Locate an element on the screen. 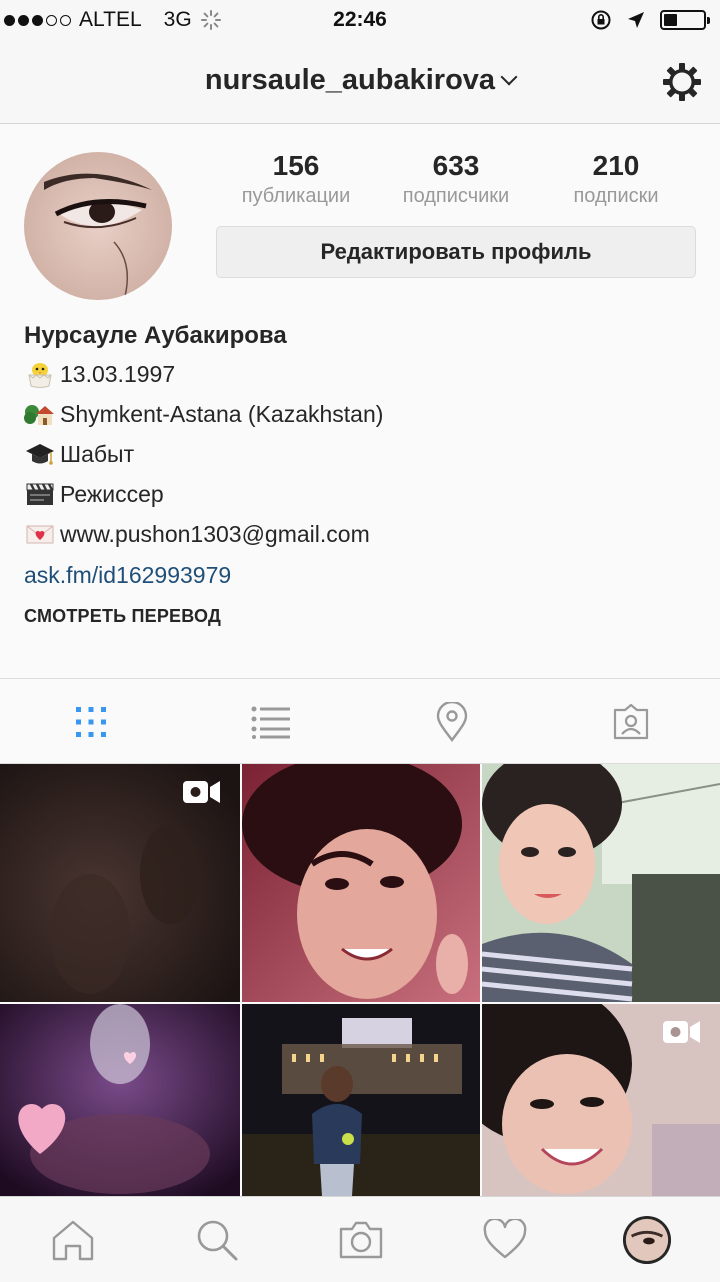  tab-map is located at coordinates (452, 722).